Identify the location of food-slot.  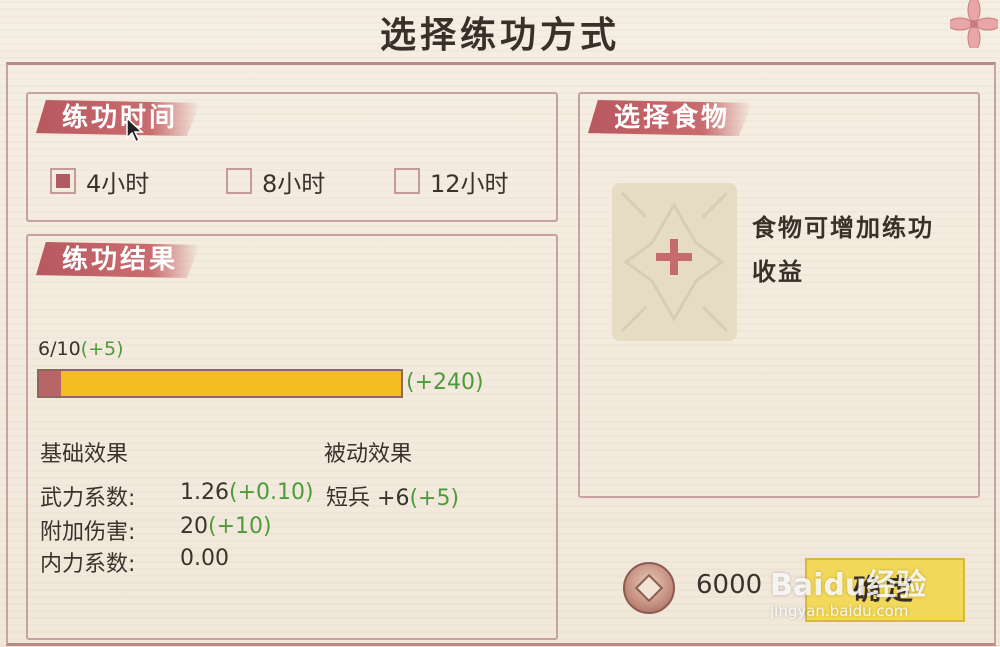
(674, 262).